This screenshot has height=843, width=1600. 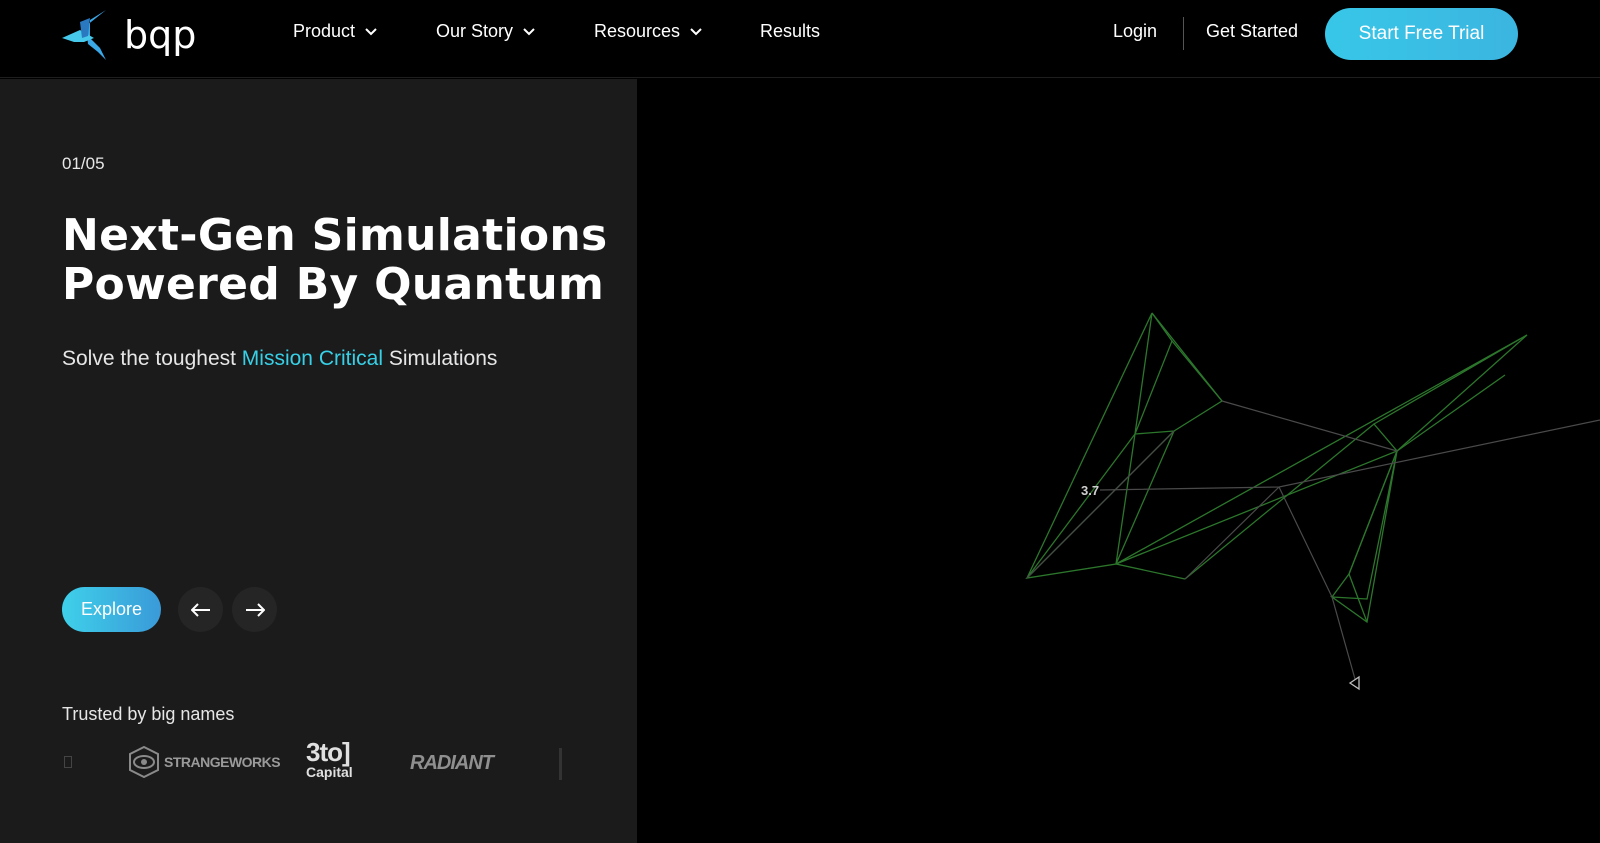 What do you see at coordinates (111, 609) in the screenshot?
I see `explore-button: Explore` at bounding box center [111, 609].